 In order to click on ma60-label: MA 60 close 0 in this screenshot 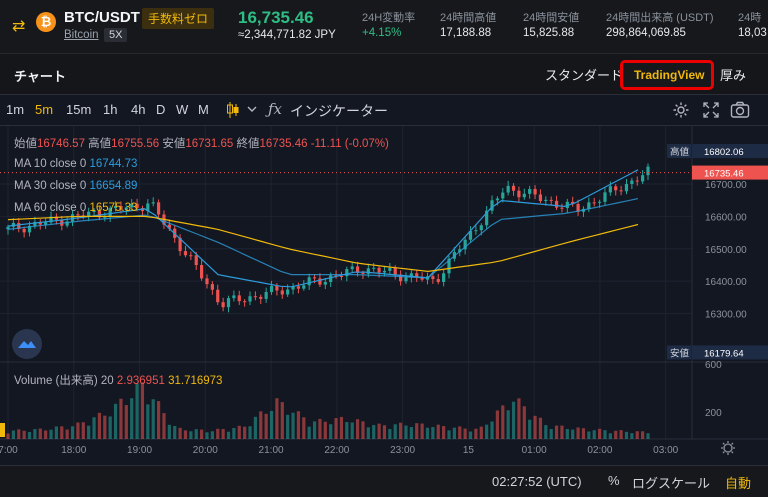, I will do `click(50, 208)`.